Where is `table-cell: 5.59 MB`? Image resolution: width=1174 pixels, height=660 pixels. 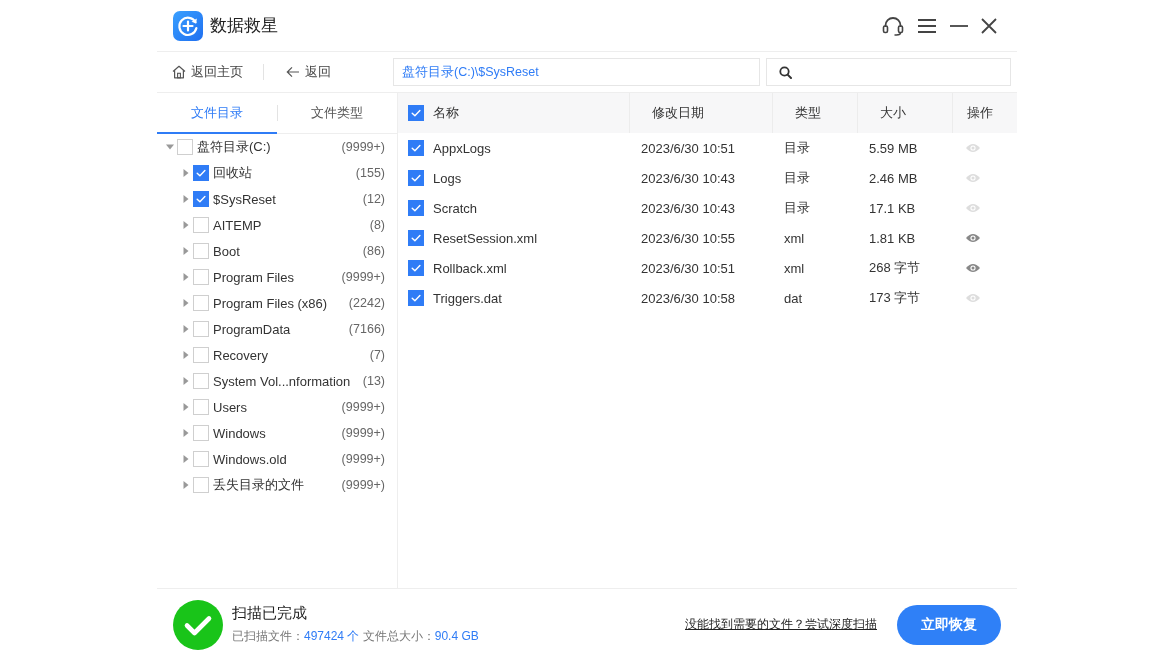 table-cell: 5.59 MB is located at coordinates (893, 148).